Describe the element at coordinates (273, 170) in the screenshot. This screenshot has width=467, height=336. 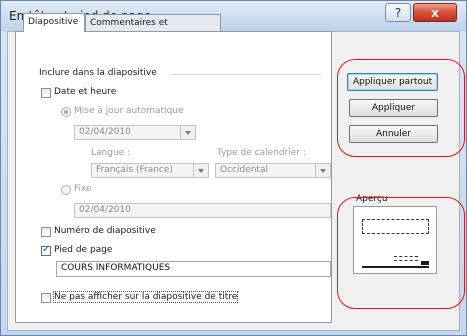
I see `calendar-select: Occidental` at that location.